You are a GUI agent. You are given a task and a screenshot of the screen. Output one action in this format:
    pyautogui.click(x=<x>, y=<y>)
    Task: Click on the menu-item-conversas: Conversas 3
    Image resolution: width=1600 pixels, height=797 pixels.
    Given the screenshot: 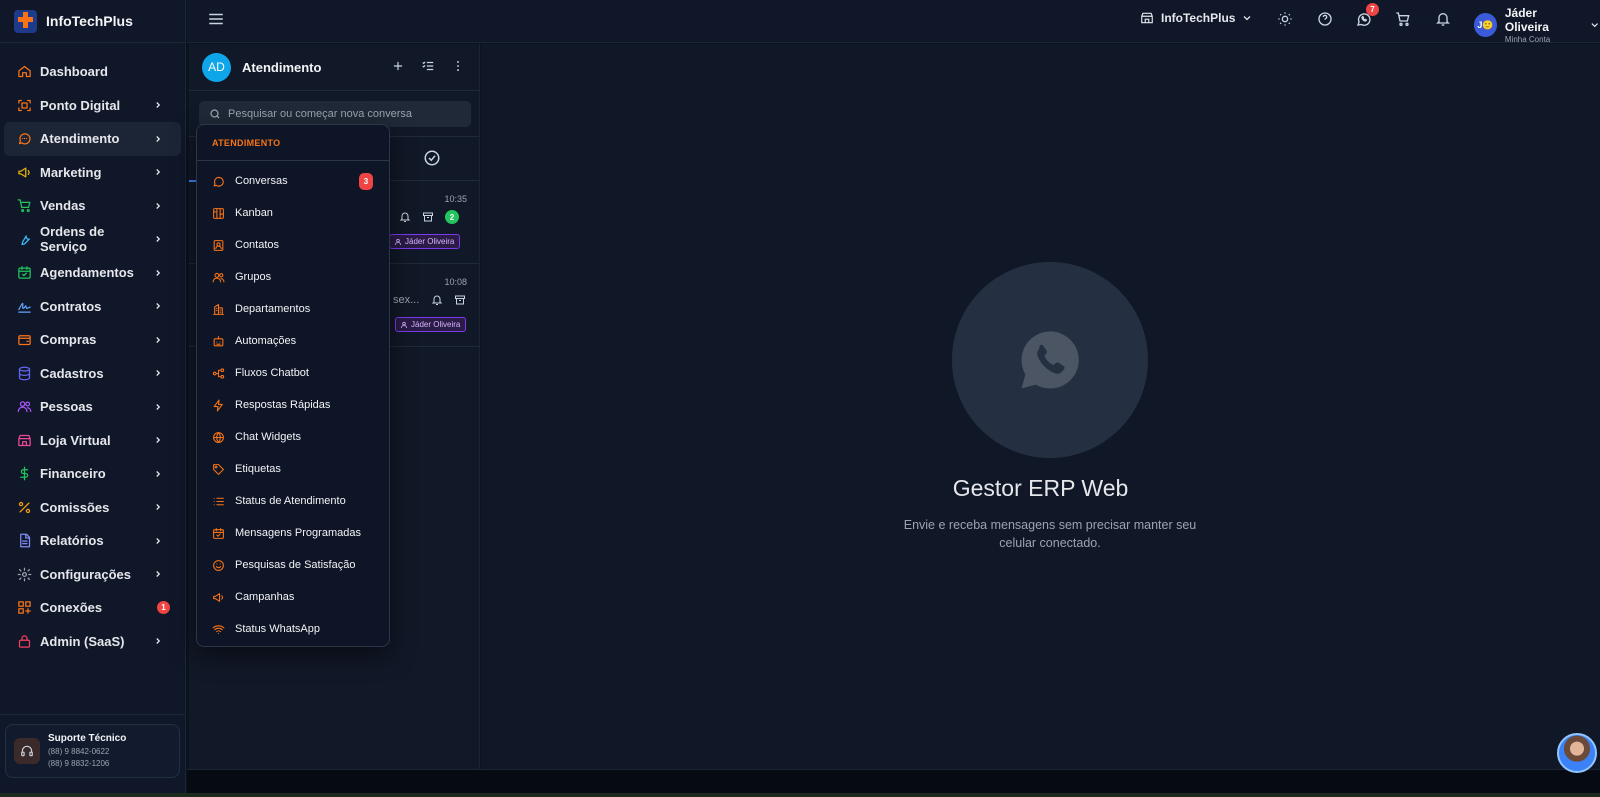 What is the action you would take?
    pyautogui.click(x=293, y=181)
    